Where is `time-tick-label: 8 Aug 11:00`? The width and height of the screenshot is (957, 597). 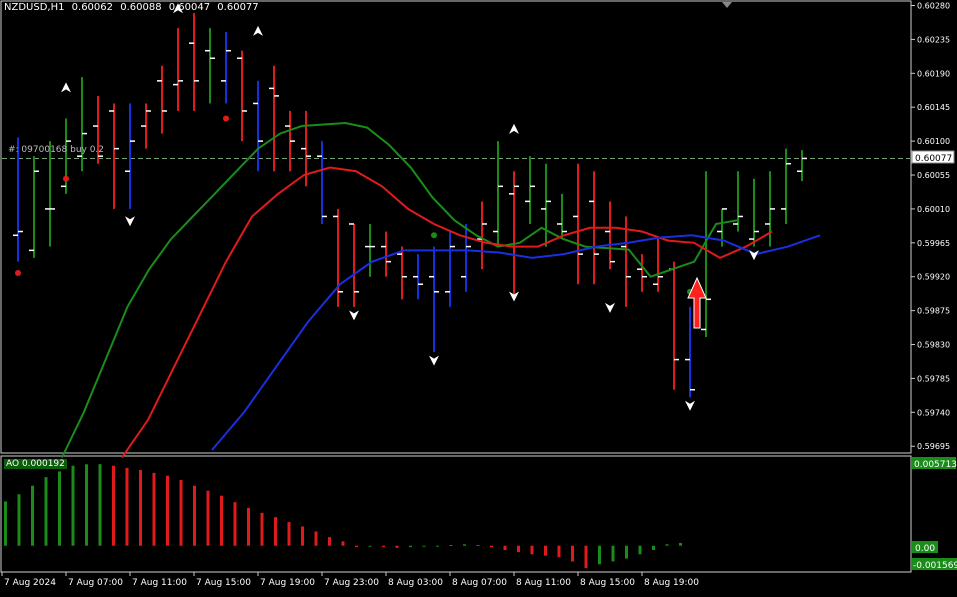 time-tick-label: 8 Aug 11:00 is located at coordinates (543, 583).